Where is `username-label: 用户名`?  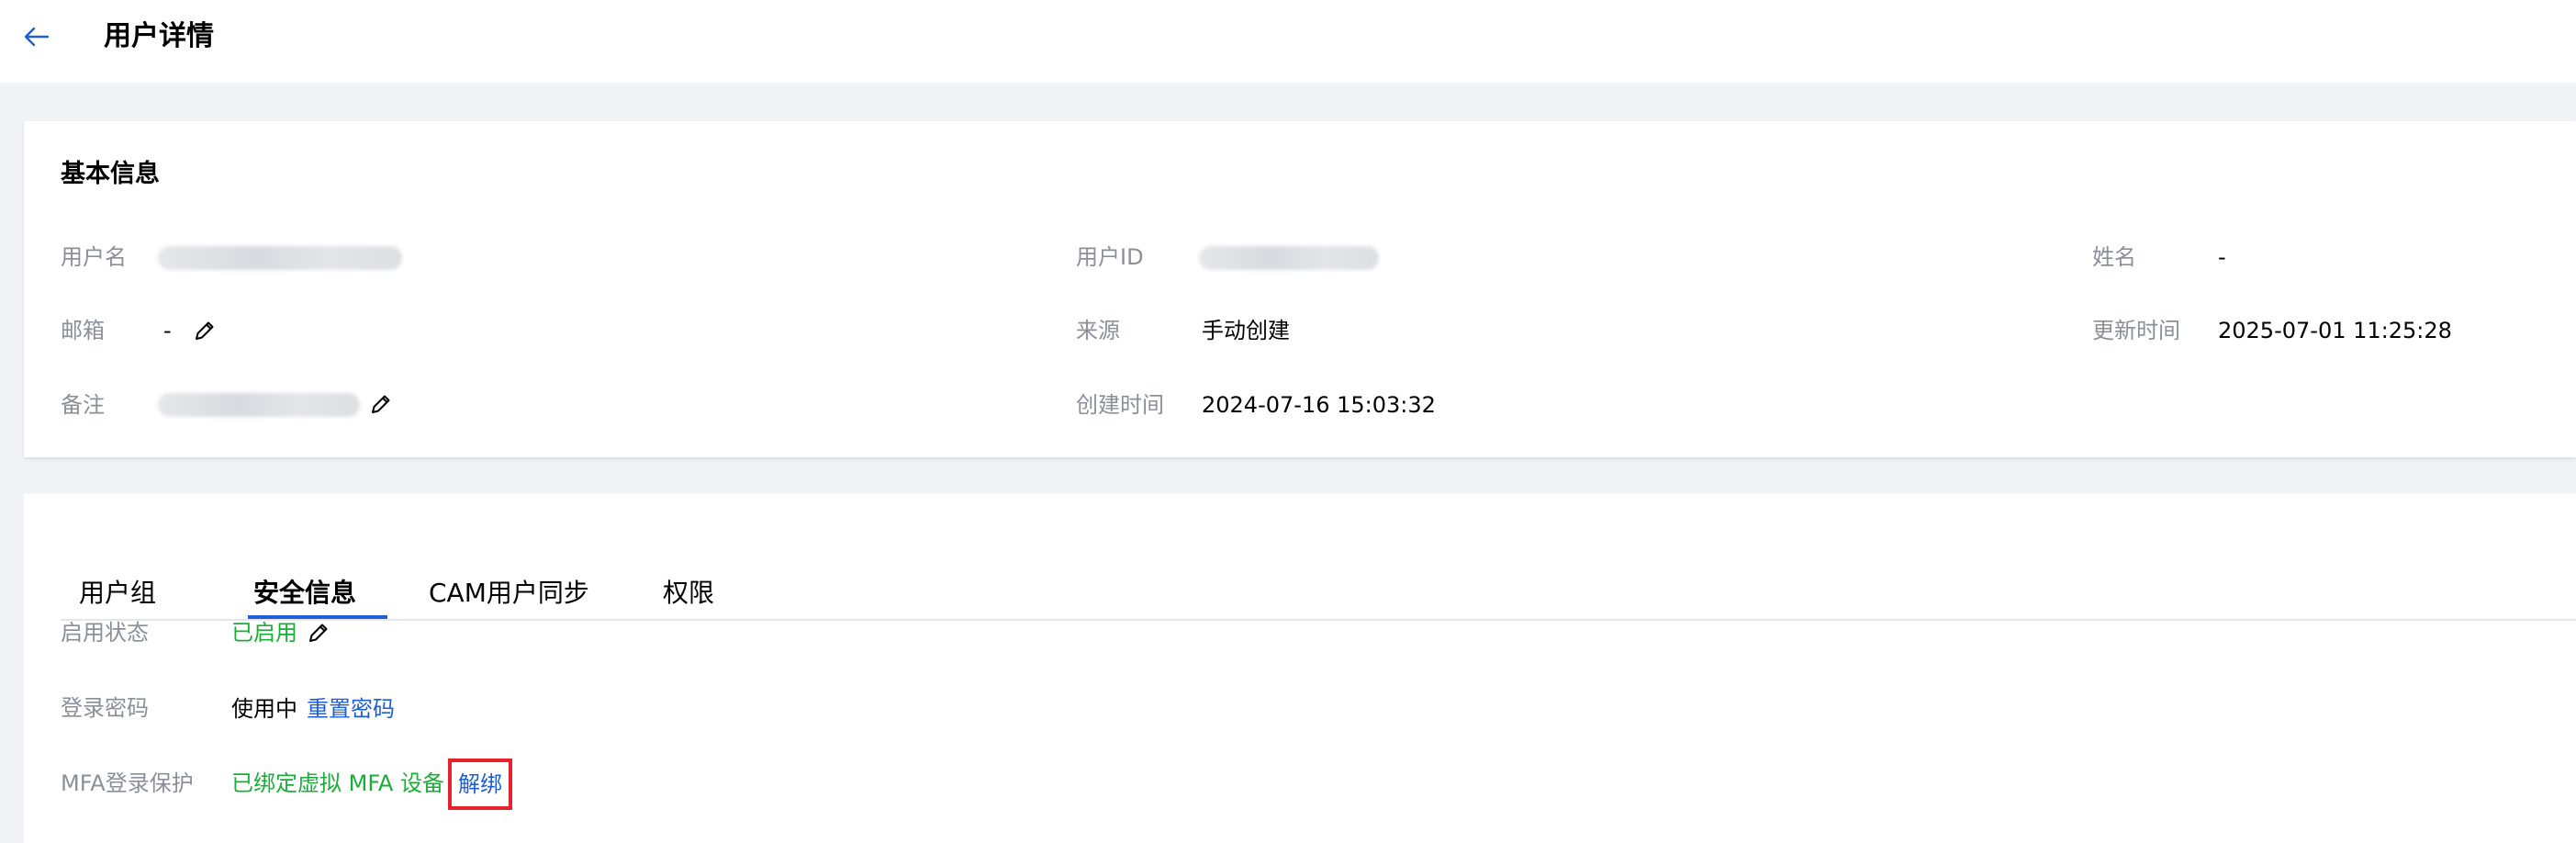 username-label: 用户名 is located at coordinates (94, 257).